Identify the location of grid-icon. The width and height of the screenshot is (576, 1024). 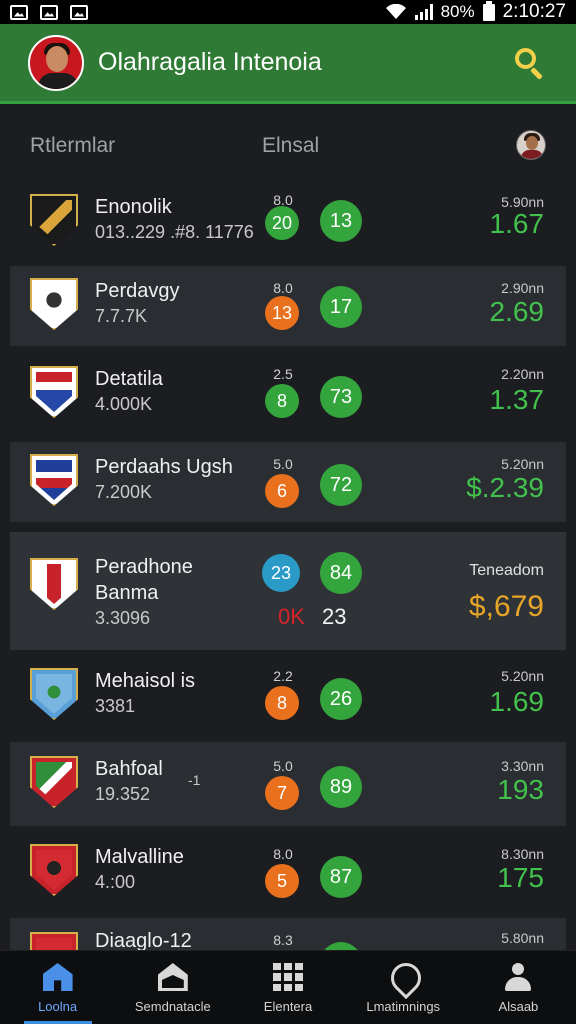
(288, 977).